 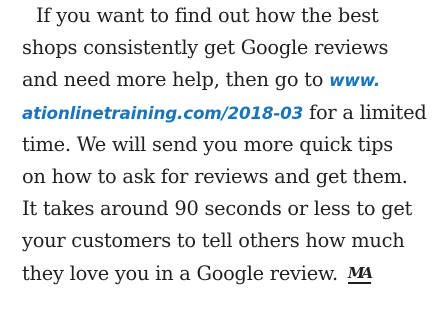 I want to click on paragraph-line: and need more help, then go to www., so click(x=224, y=80).